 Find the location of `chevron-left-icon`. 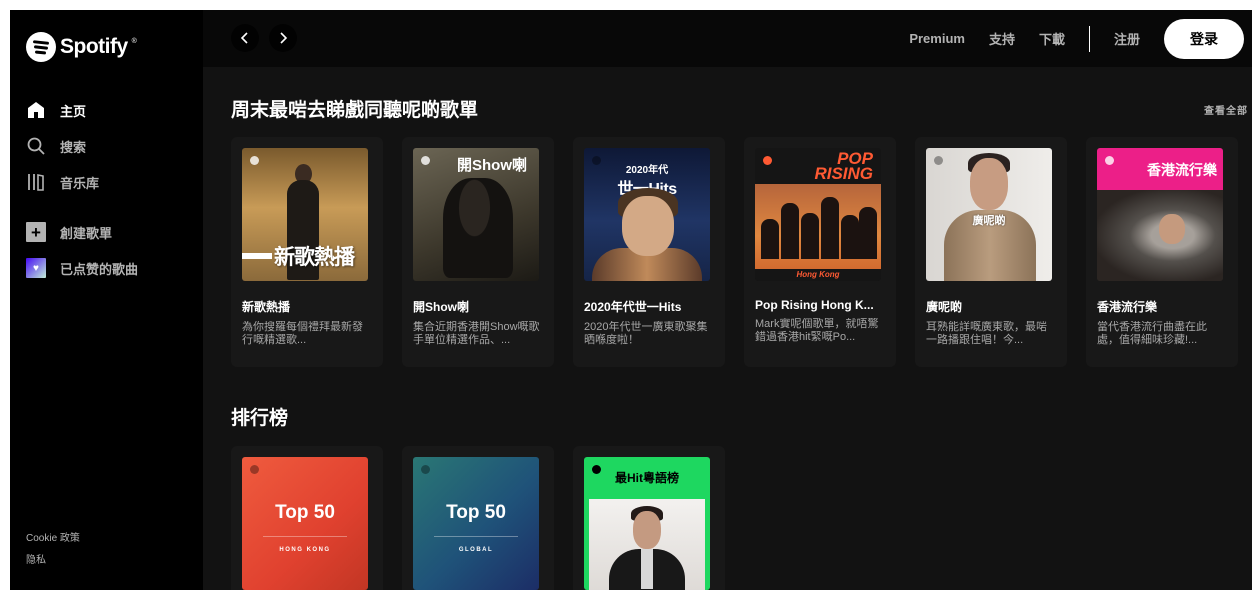

chevron-left-icon is located at coordinates (244, 38).